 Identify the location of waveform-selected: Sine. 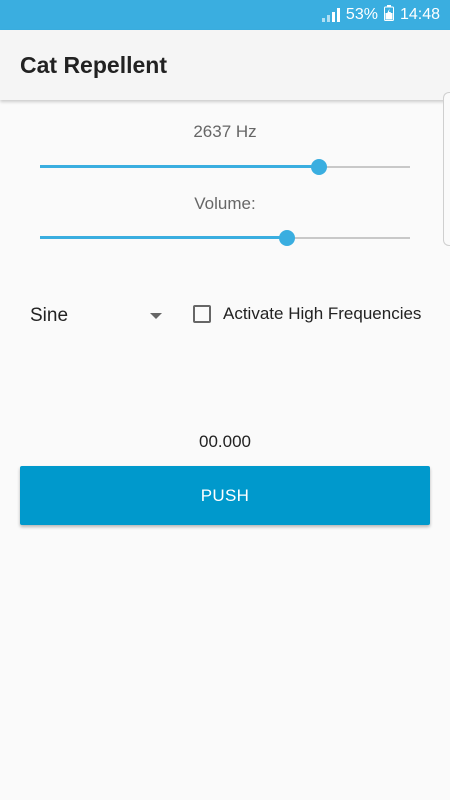
(49, 315).